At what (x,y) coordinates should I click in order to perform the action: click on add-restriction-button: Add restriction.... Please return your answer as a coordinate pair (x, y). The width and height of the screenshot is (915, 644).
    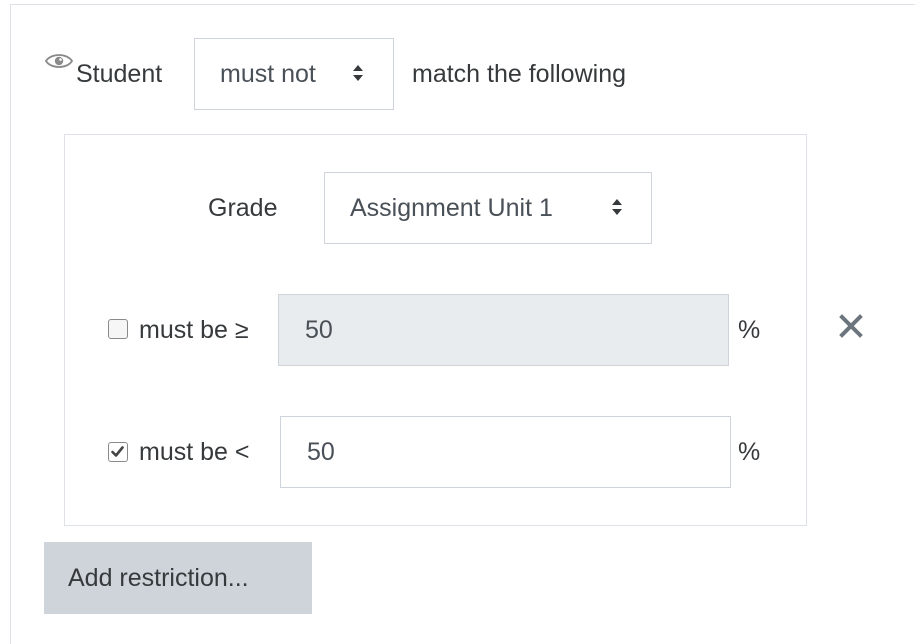
    Looking at the image, I should click on (178, 578).